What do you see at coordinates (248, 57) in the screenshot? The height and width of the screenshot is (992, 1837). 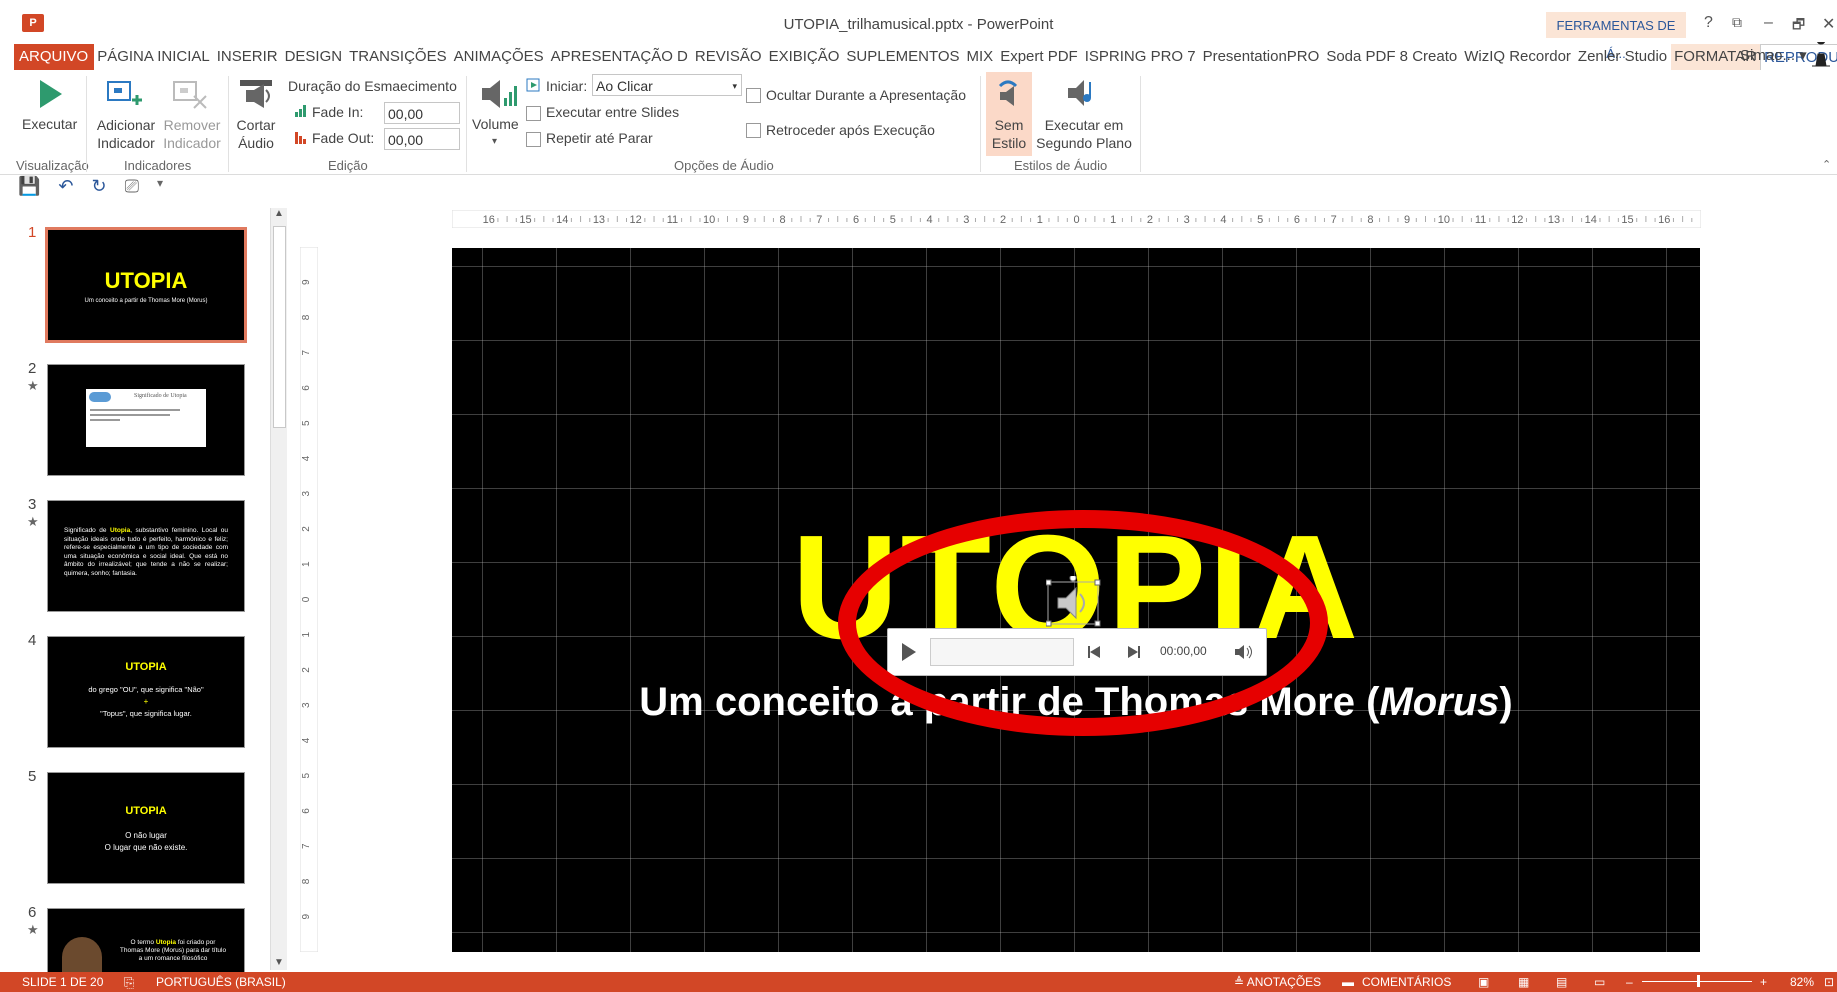 I see `tab-inserir: INSERIR` at bounding box center [248, 57].